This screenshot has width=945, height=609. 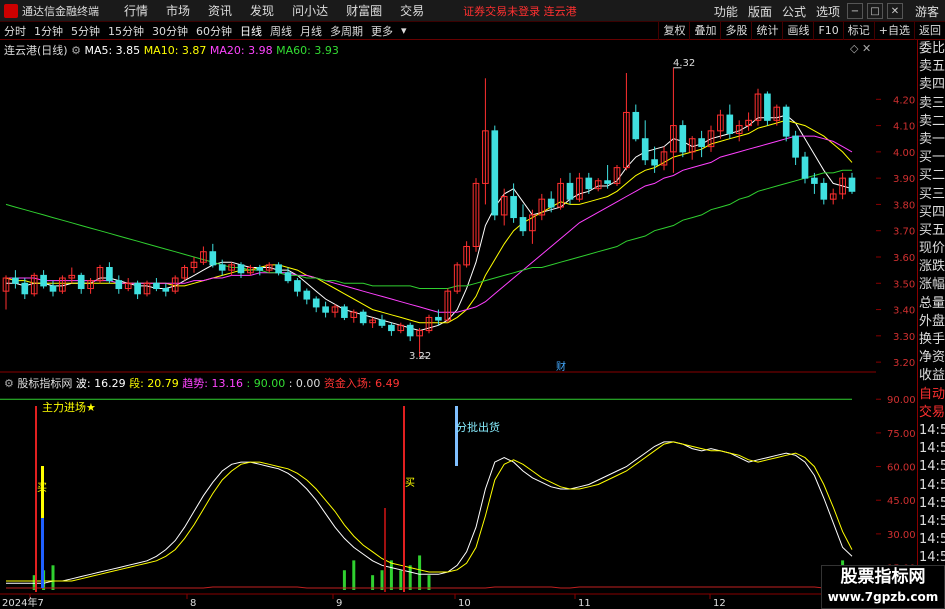 I want to click on finance-marker: 财, so click(x=561, y=365).